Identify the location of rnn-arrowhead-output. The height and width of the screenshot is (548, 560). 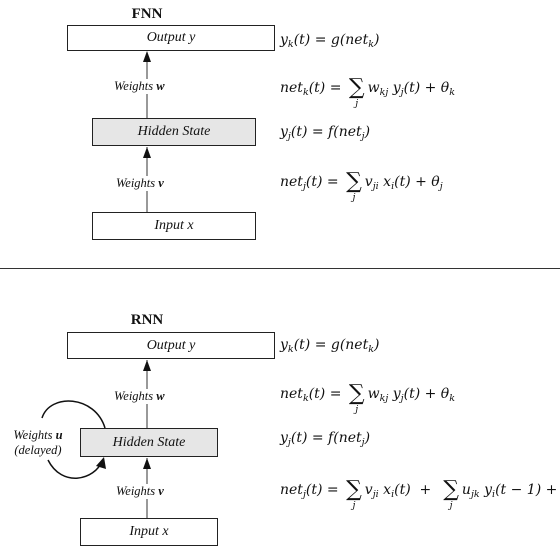
(147, 365).